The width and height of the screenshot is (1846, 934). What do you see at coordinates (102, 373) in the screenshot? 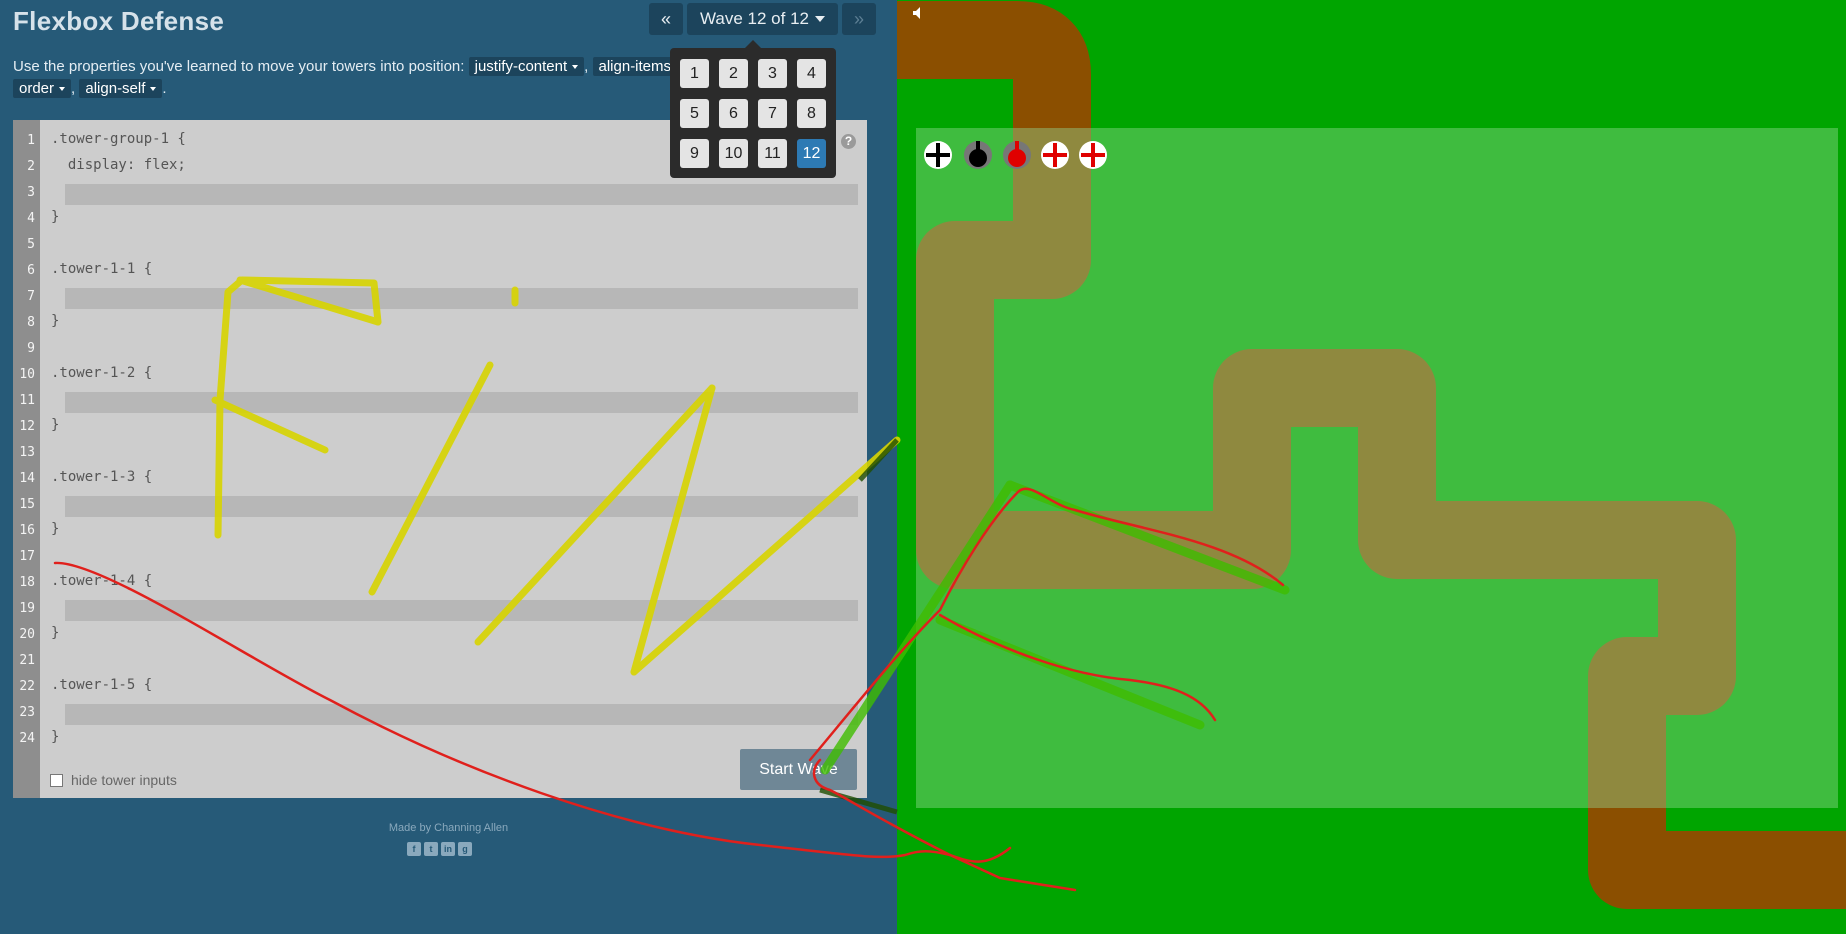
I see `code-line: .tower-1-2 {` at bounding box center [102, 373].